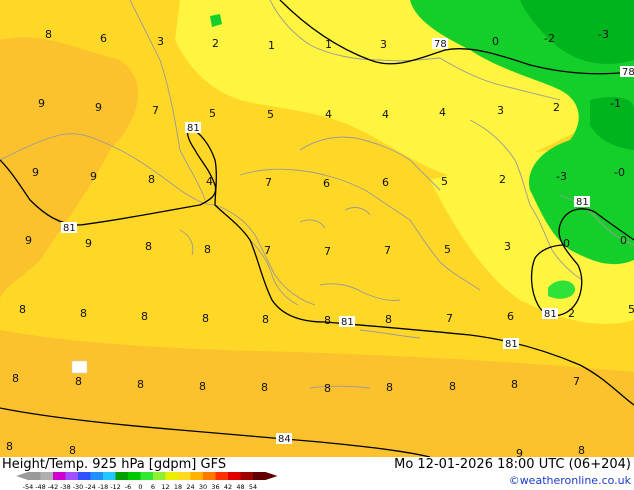 The image size is (634, 490). I want to click on scale-tick-label: -6, so click(128, 486).